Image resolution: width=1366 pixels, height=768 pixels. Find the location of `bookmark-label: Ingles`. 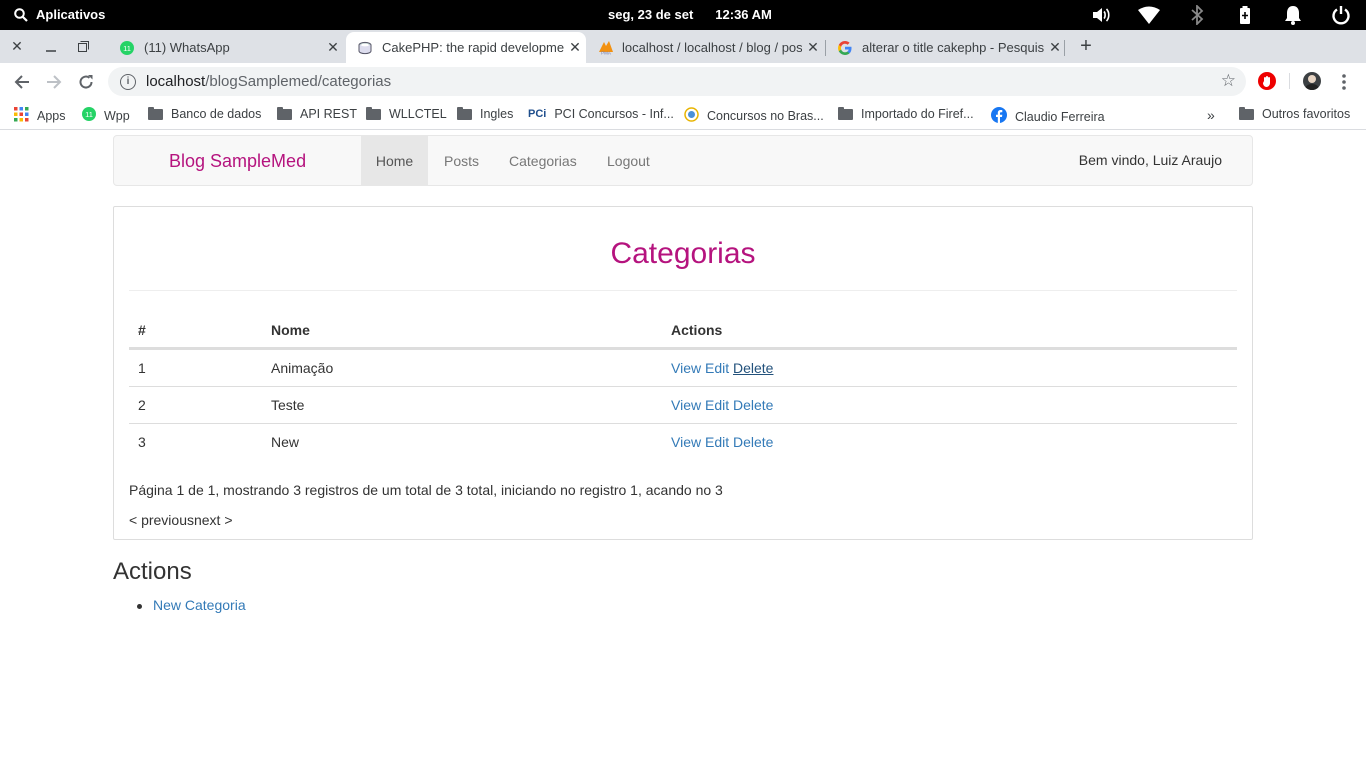

bookmark-label: Ingles is located at coordinates (497, 114).